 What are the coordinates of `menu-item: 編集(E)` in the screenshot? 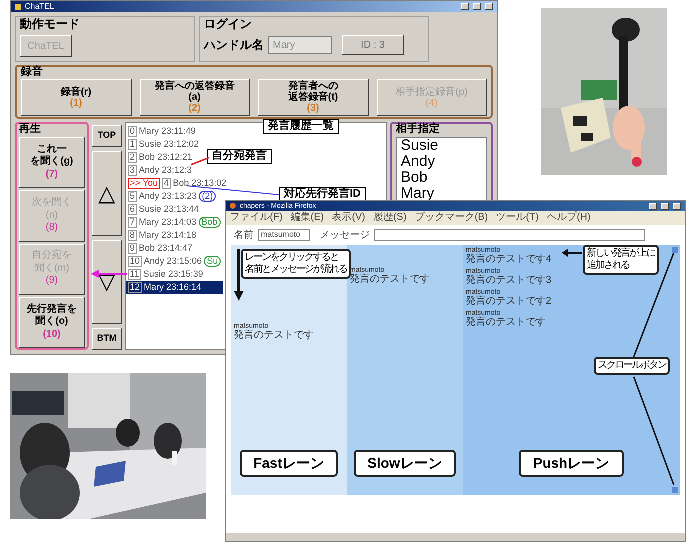 It's located at (307, 218).